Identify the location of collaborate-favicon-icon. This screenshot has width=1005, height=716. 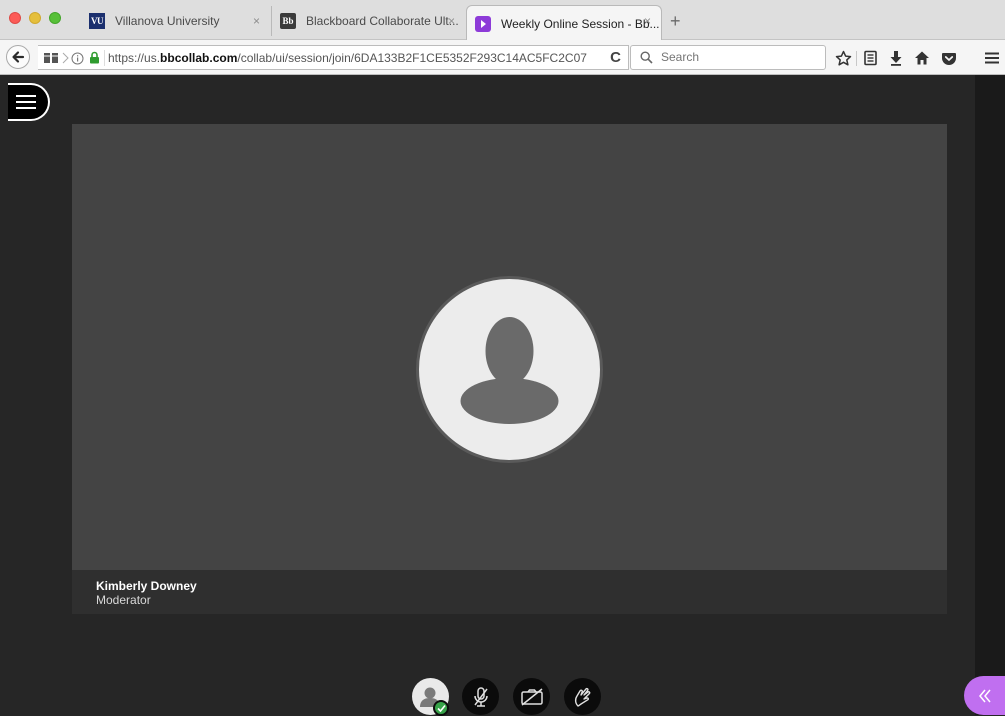
(483, 23).